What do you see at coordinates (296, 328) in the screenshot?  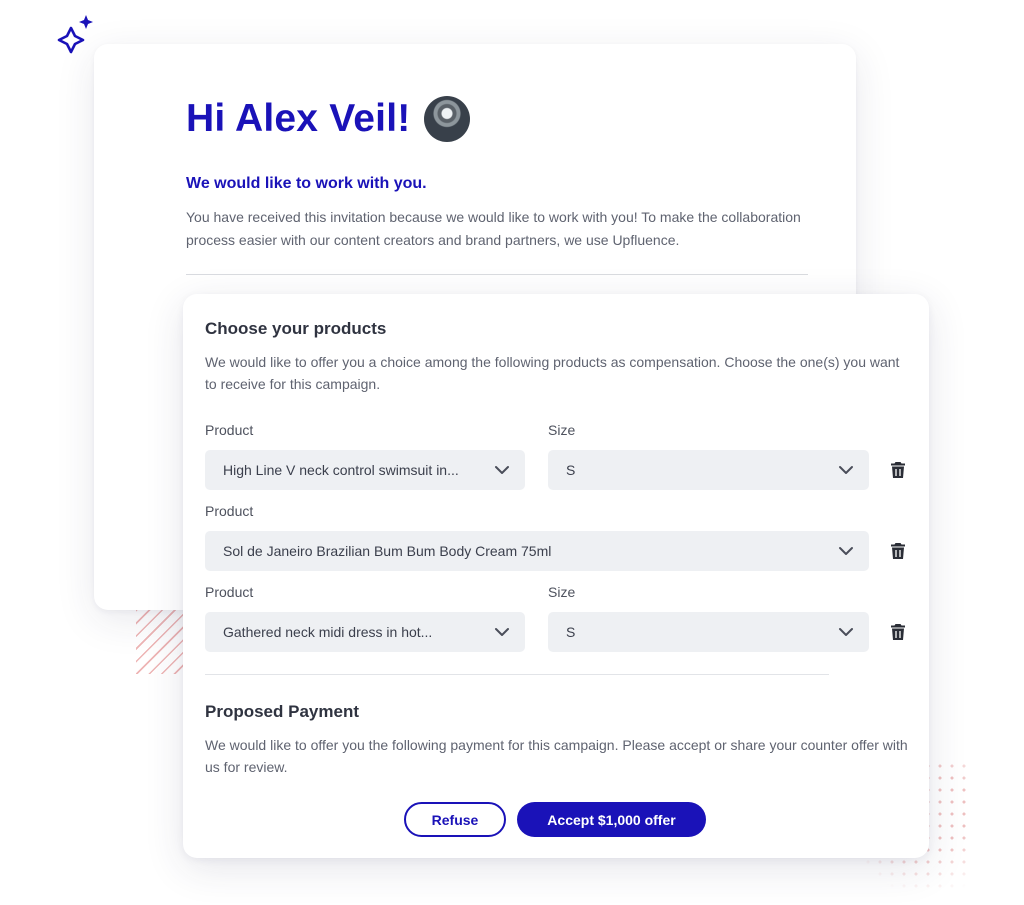 I see `products-title: Choose your products` at bounding box center [296, 328].